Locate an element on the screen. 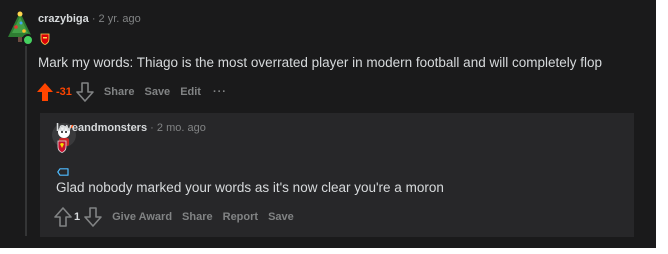 The image size is (668, 254). comment-username: crazybiga is located at coordinates (63, 19).